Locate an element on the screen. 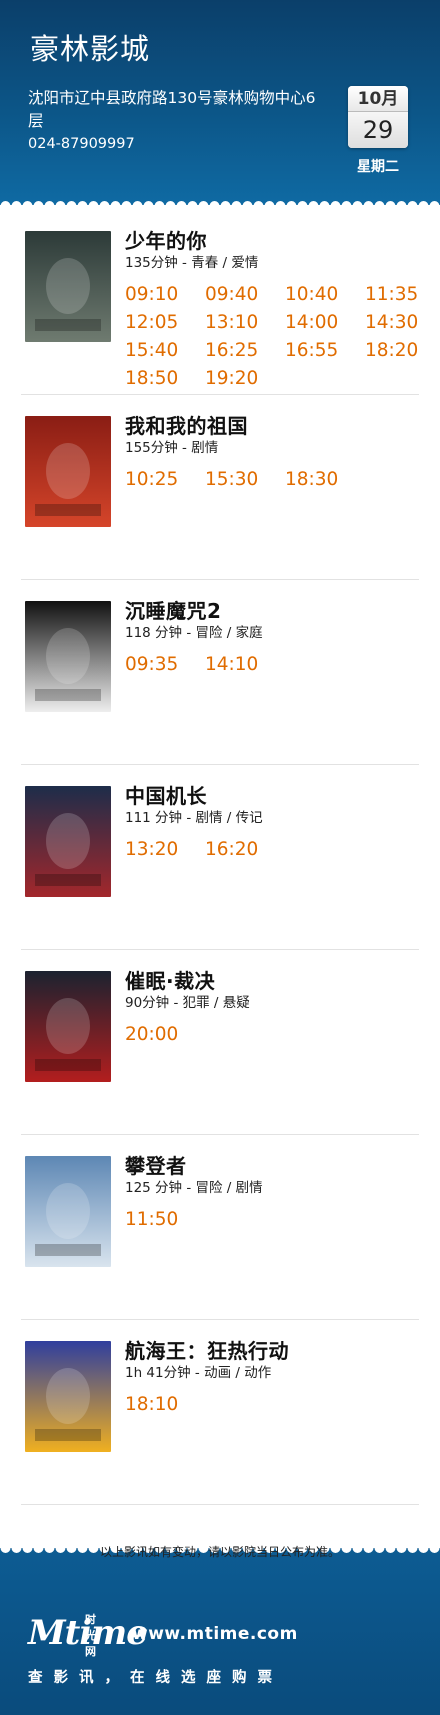 The width and height of the screenshot is (440, 1715). movie-title: 少年的你 is located at coordinates (275, 241).